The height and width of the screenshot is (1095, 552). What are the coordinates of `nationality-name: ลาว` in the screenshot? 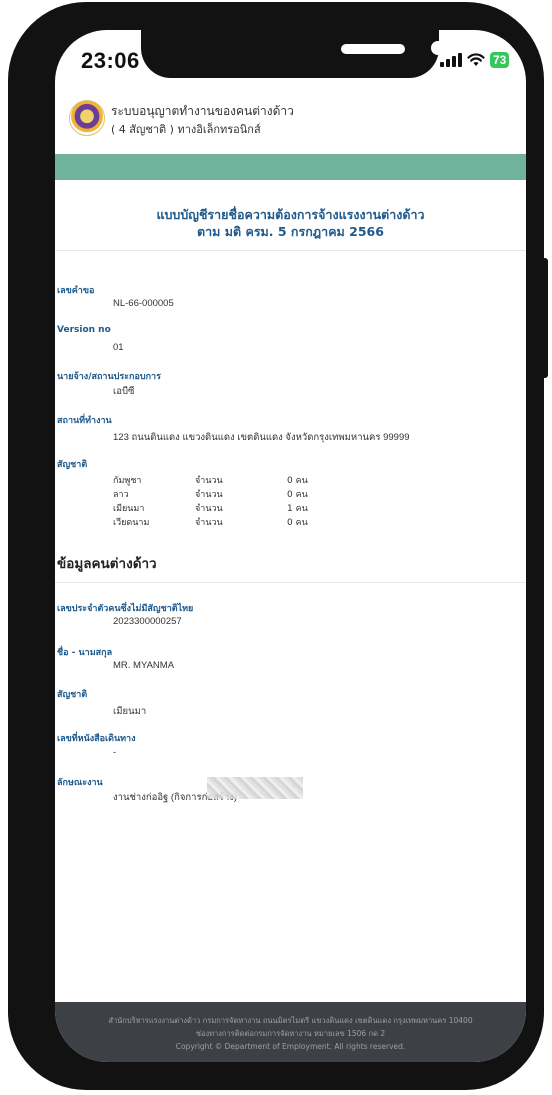 It's located at (121, 495).